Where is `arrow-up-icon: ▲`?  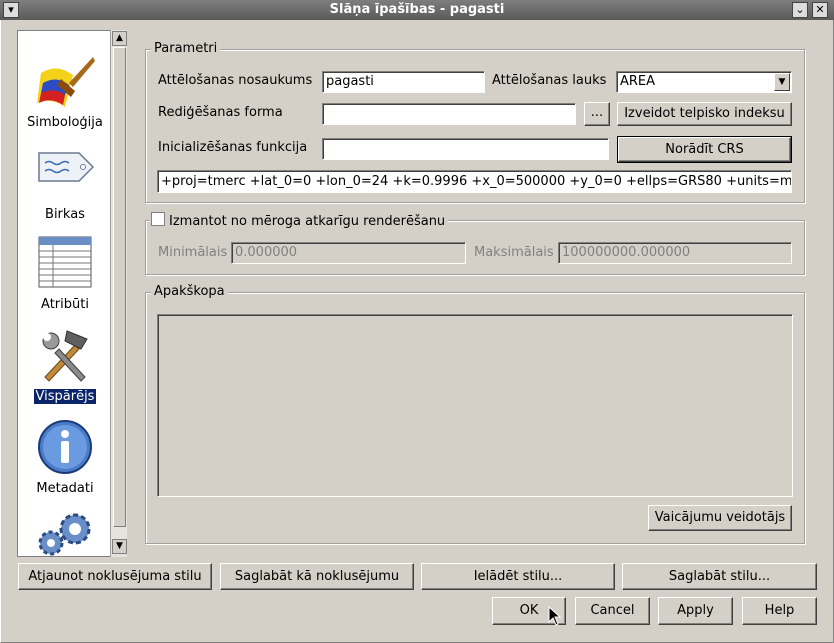
arrow-up-icon: ▲ is located at coordinates (119, 38).